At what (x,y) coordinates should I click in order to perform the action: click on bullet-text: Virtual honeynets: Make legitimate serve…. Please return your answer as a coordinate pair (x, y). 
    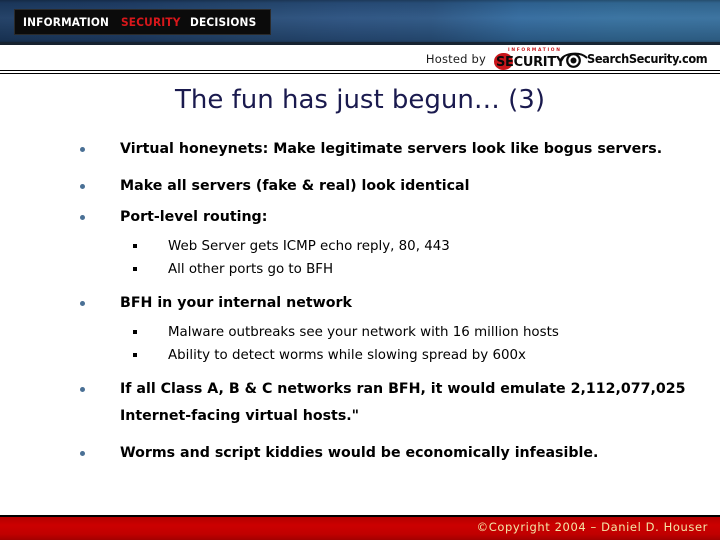
    Looking at the image, I should click on (391, 149).